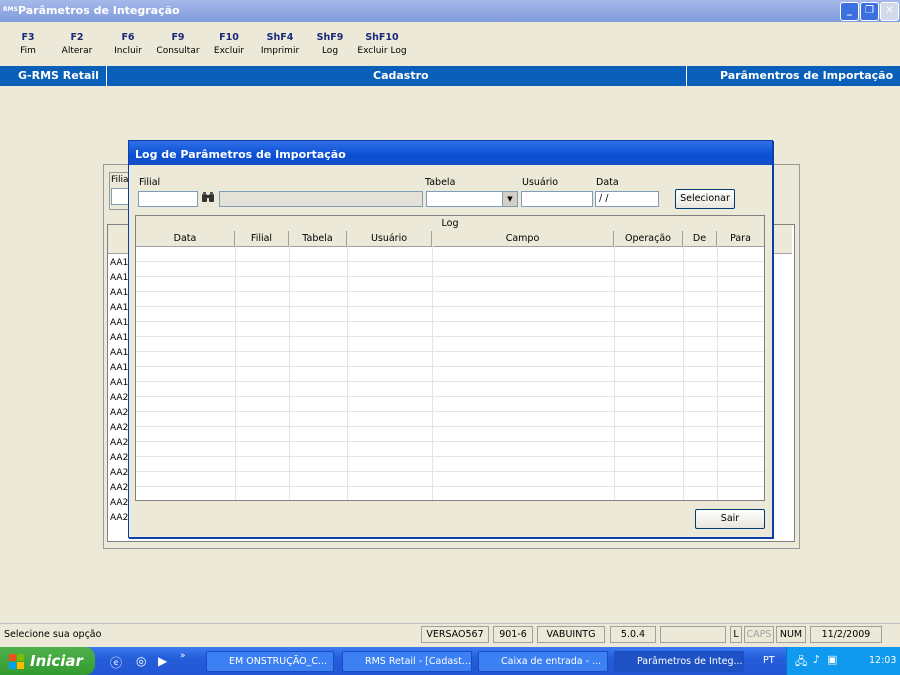 Image resolution: width=900 pixels, height=675 pixels. What do you see at coordinates (178, 44) in the screenshot?
I see `fkey-consultar: F9 Consultar` at bounding box center [178, 44].